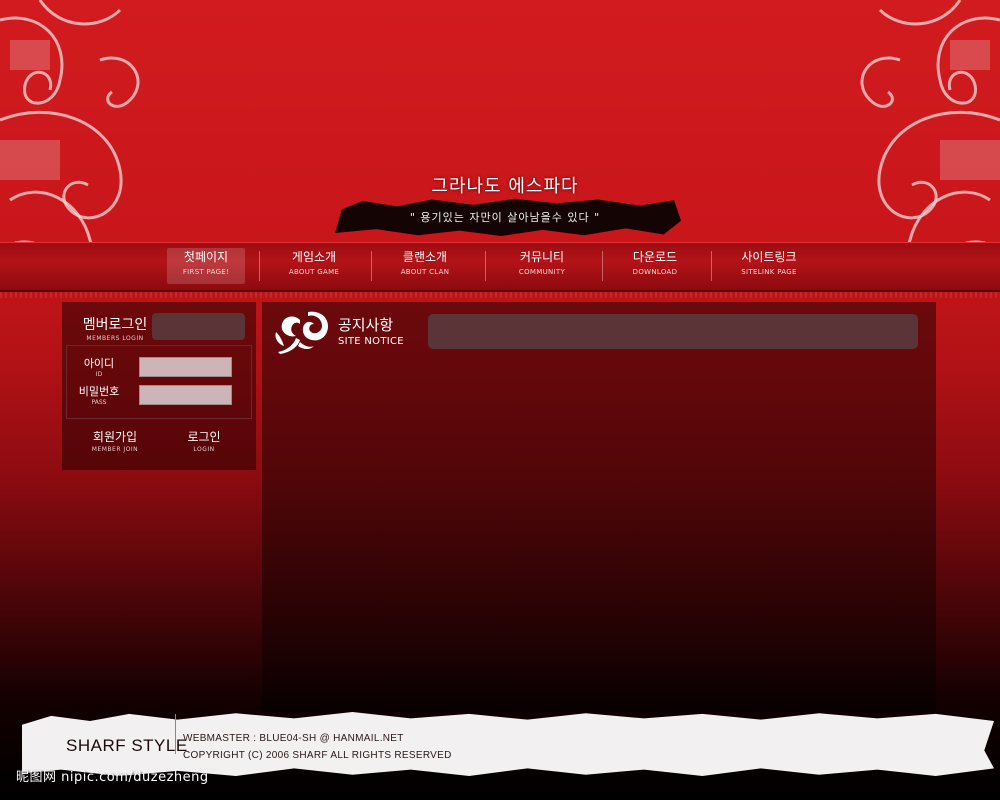 The image size is (1000, 800). What do you see at coordinates (115, 449) in the screenshot?
I see `member-join-sublabel: MEMBER JOIN` at bounding box center [115, 449].